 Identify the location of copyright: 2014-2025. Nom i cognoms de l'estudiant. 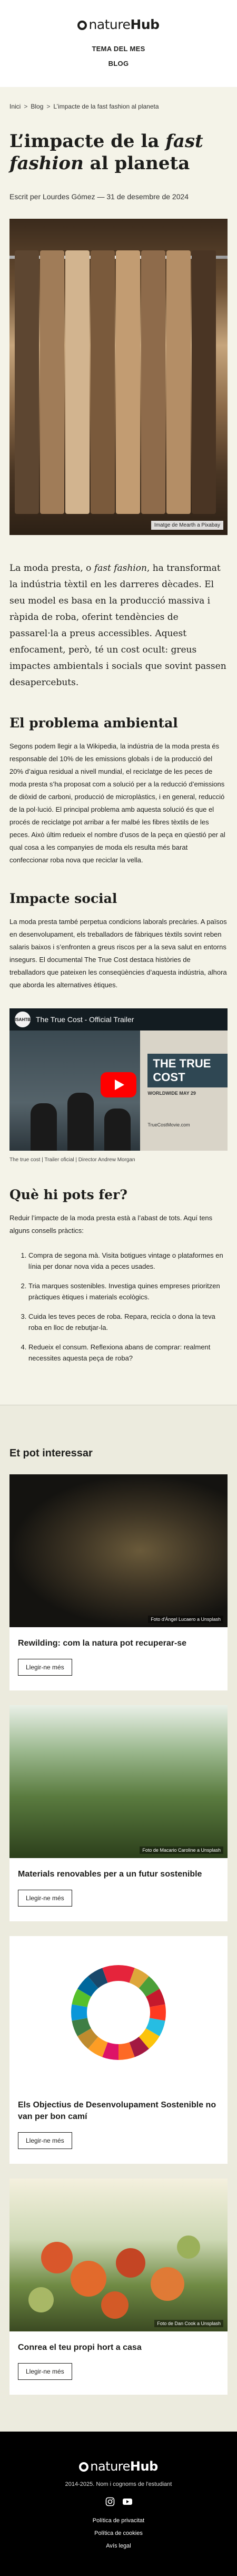
(118, 2484).